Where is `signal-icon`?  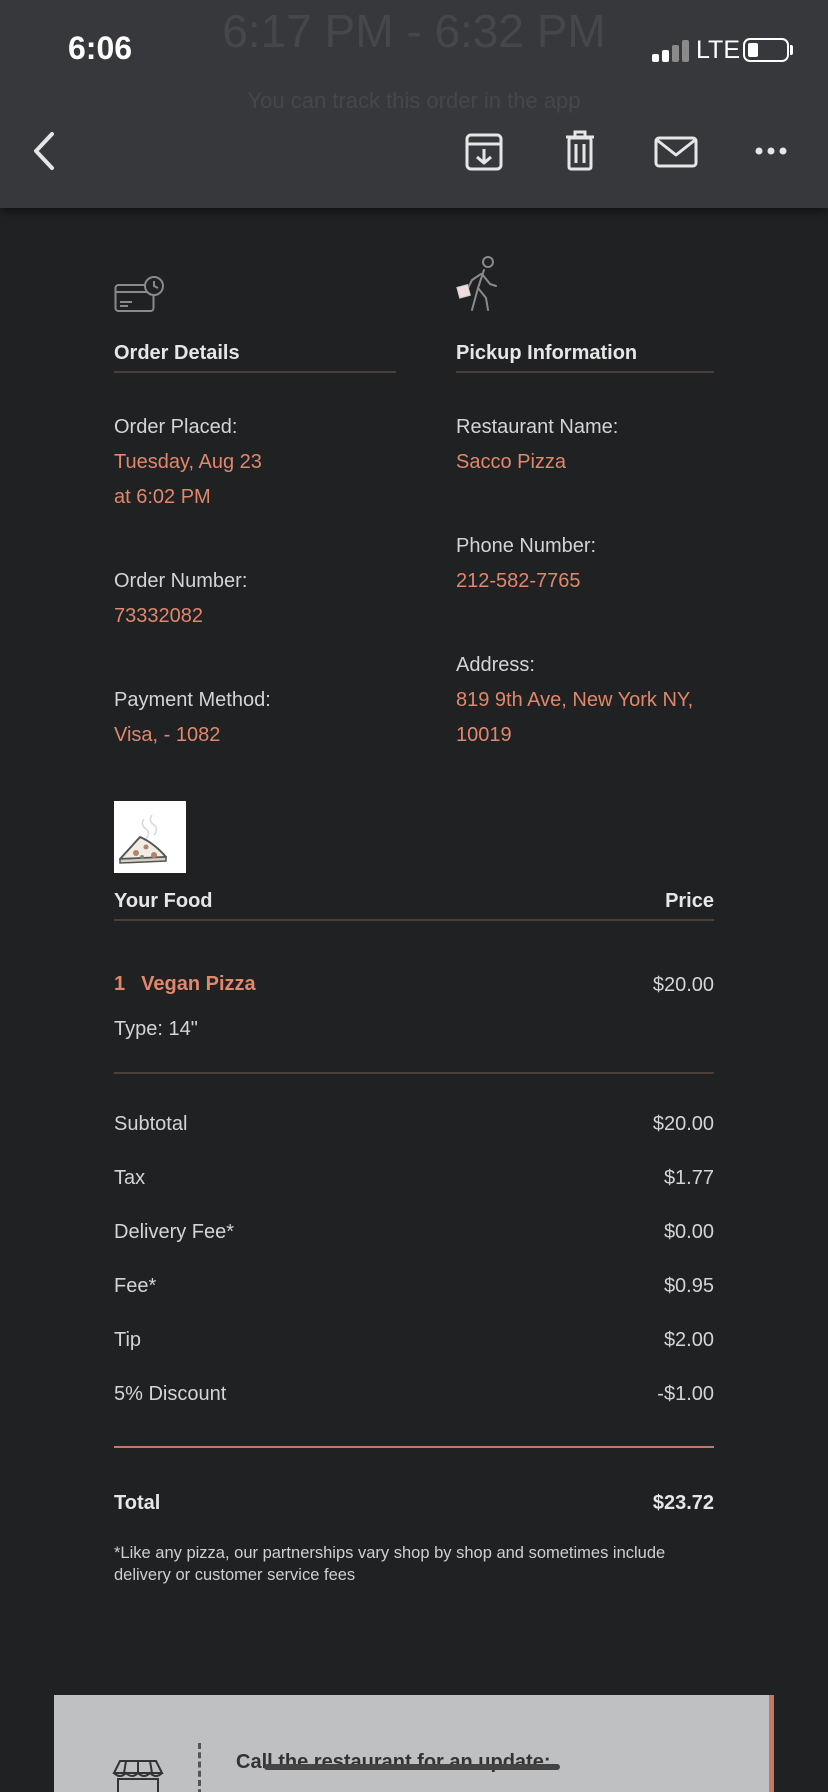 signal-icon is located at coordinates (671, 50).